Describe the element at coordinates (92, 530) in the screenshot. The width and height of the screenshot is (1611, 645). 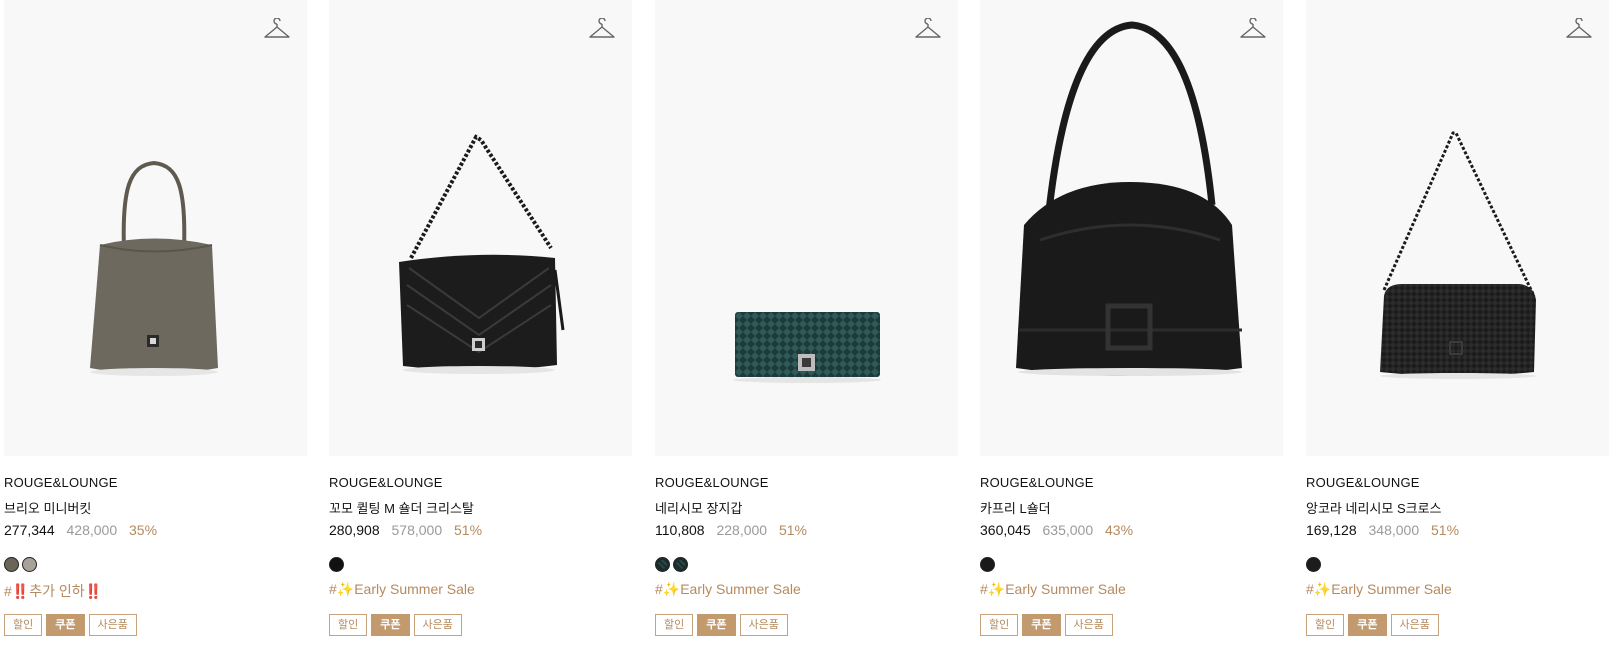
I see `original-price: 428,000` at that location.